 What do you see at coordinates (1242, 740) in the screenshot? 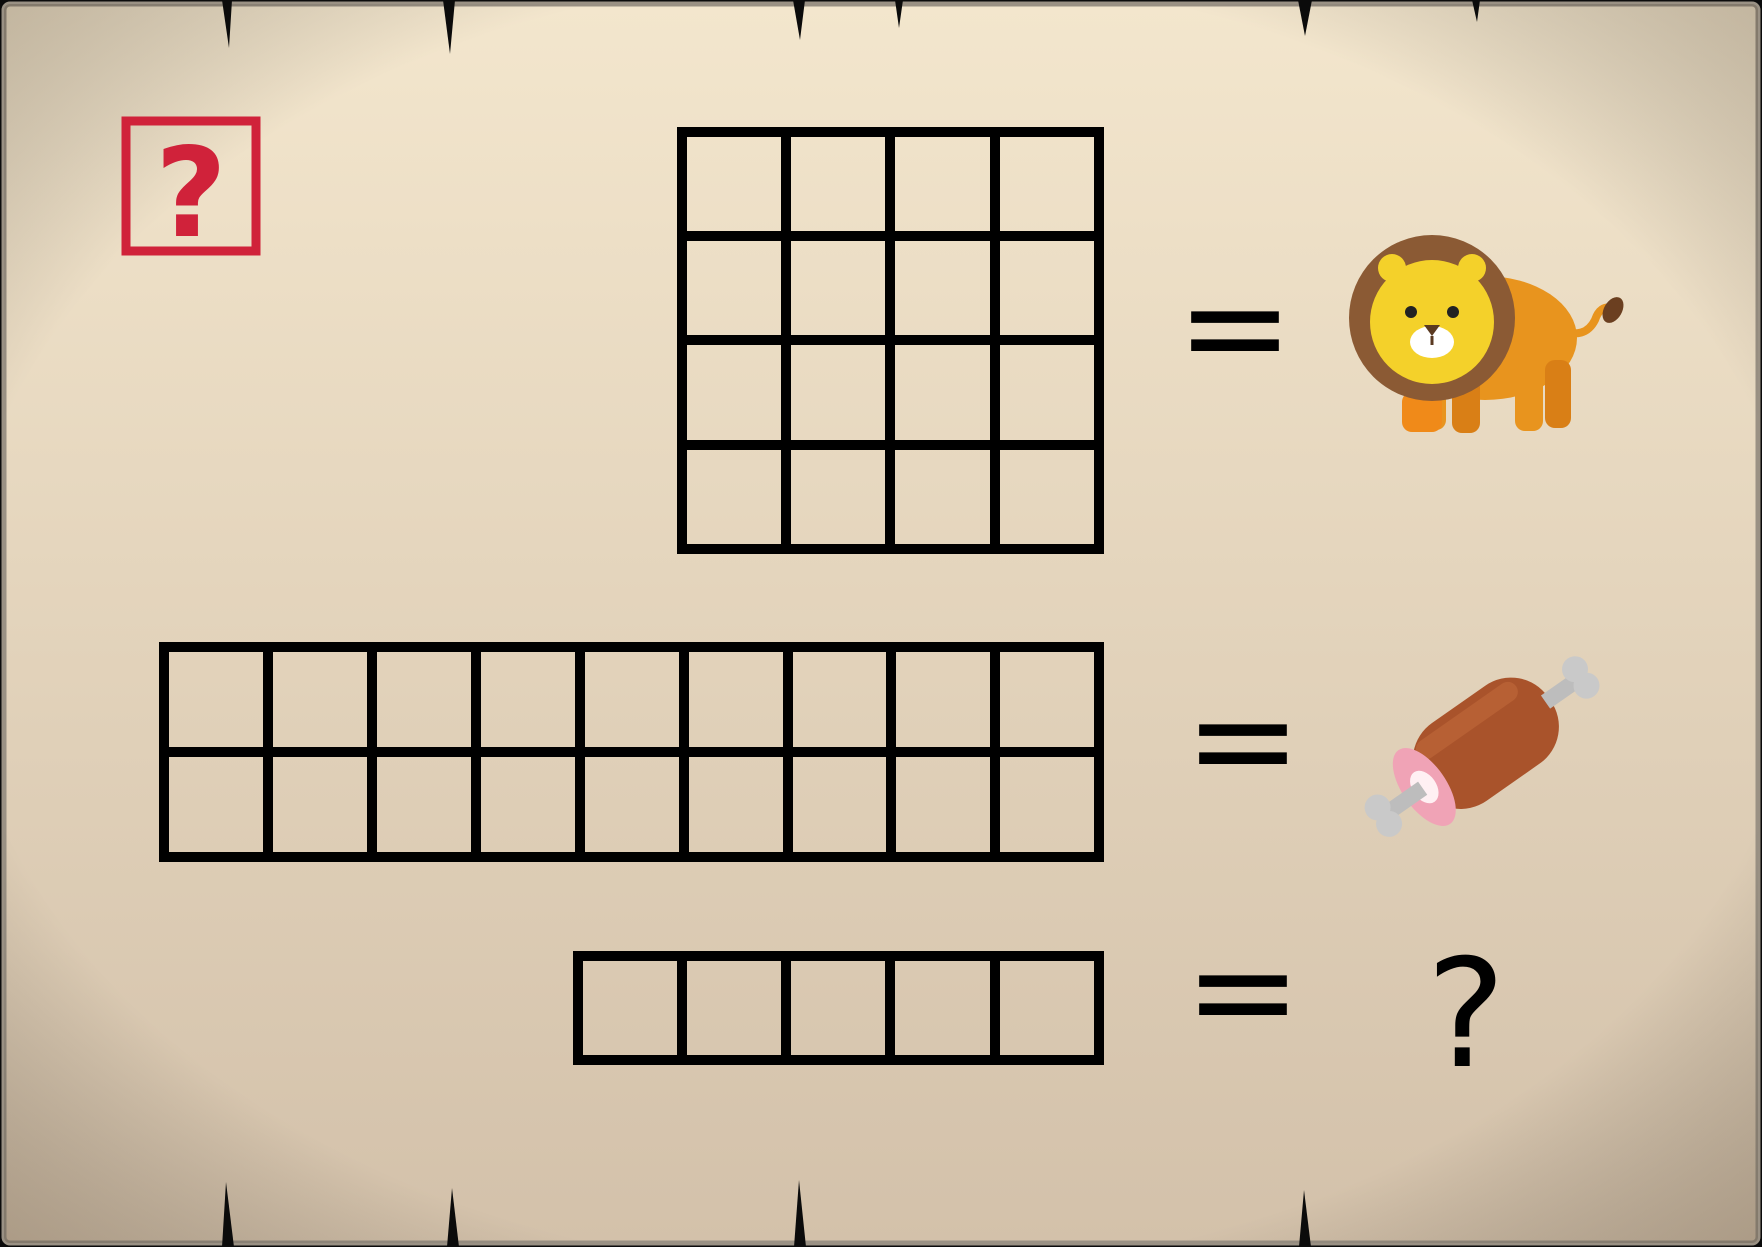
I see `equals-sign-2: =` at bounding box center [1242, 740].